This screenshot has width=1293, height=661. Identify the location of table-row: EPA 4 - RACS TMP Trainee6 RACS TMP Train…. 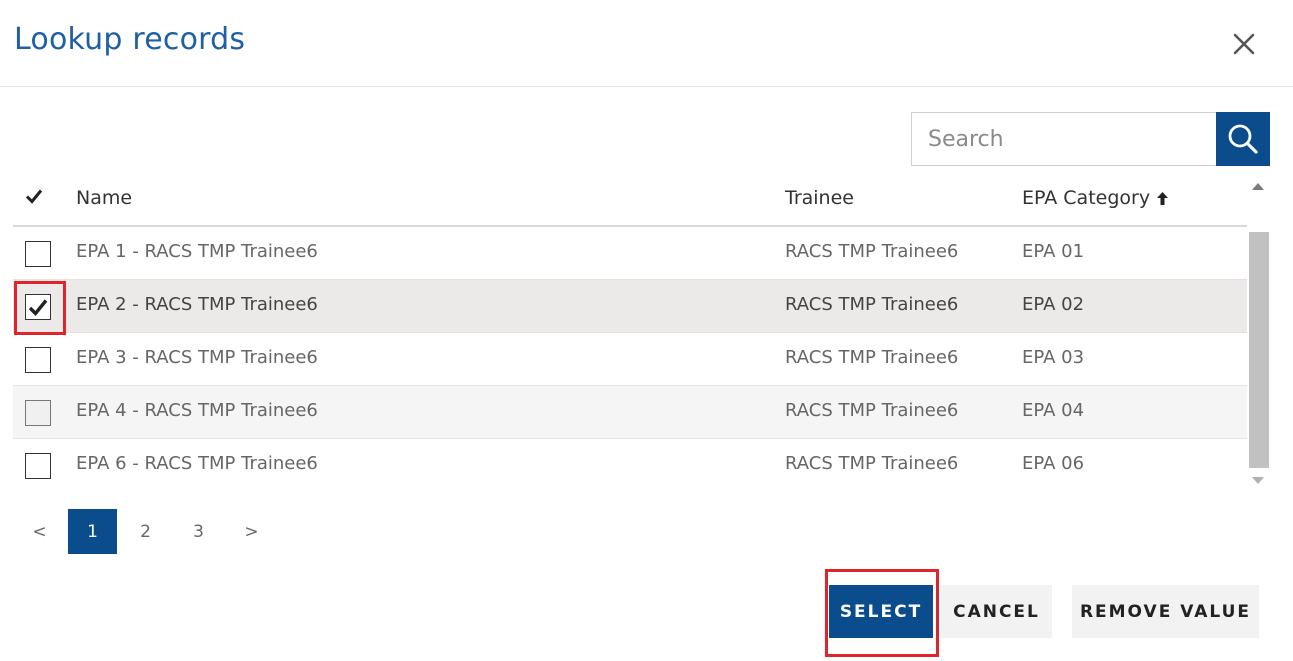
(630, 412).